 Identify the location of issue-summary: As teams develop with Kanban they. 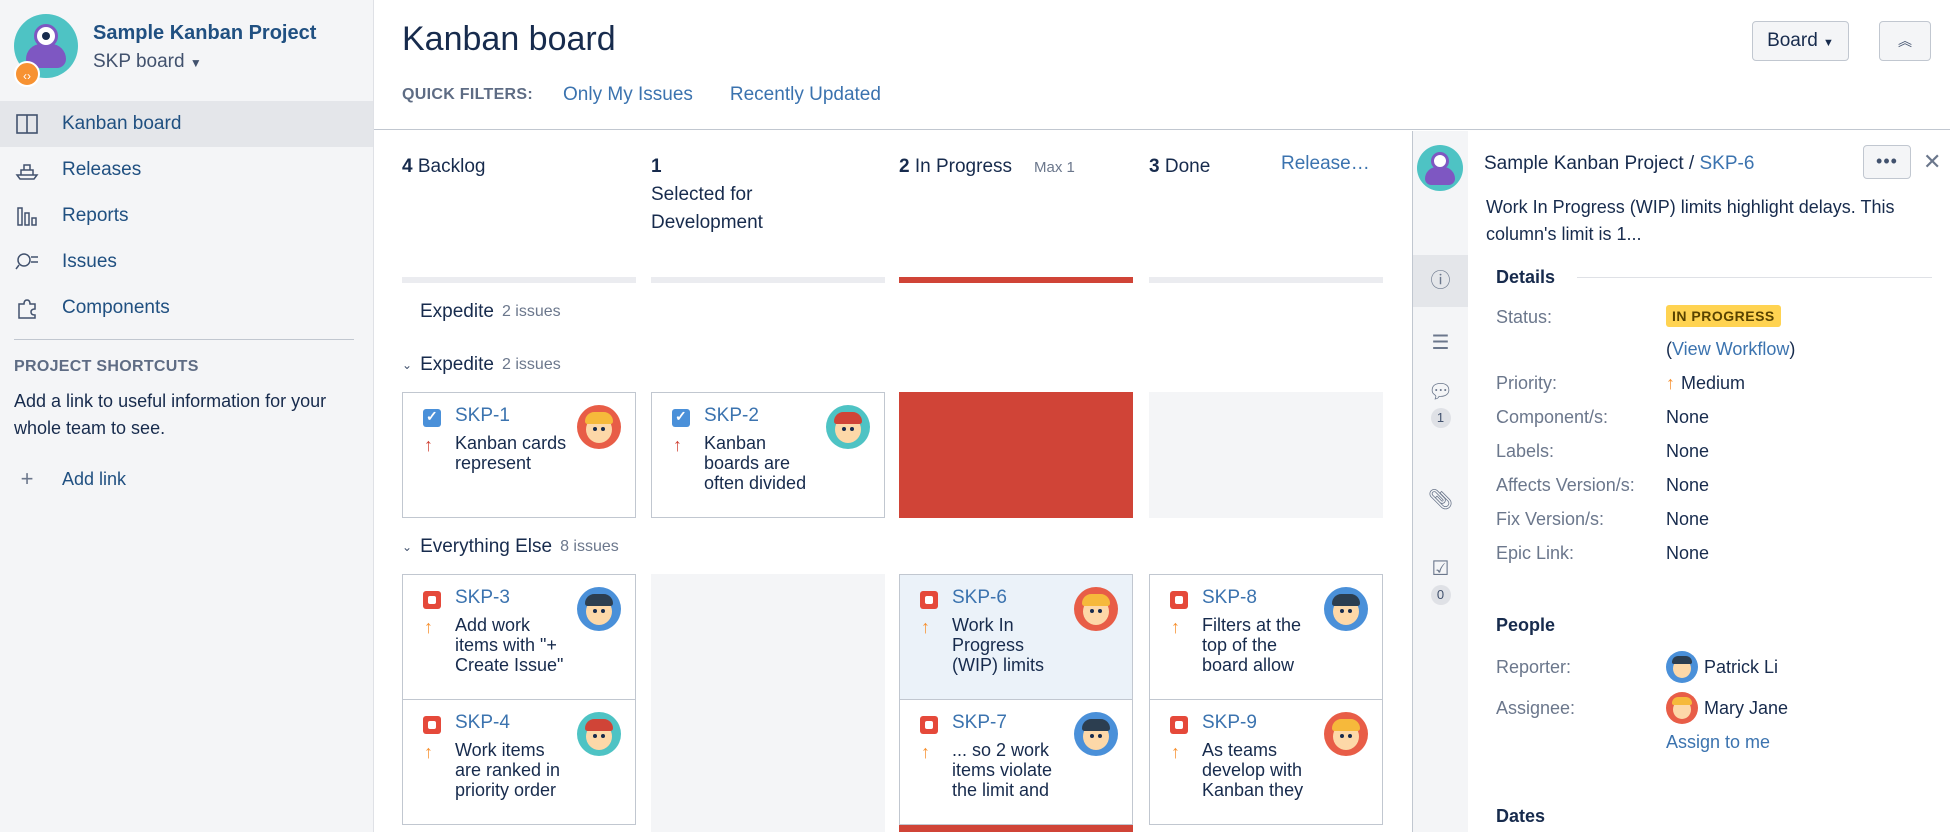
(1253, 770).